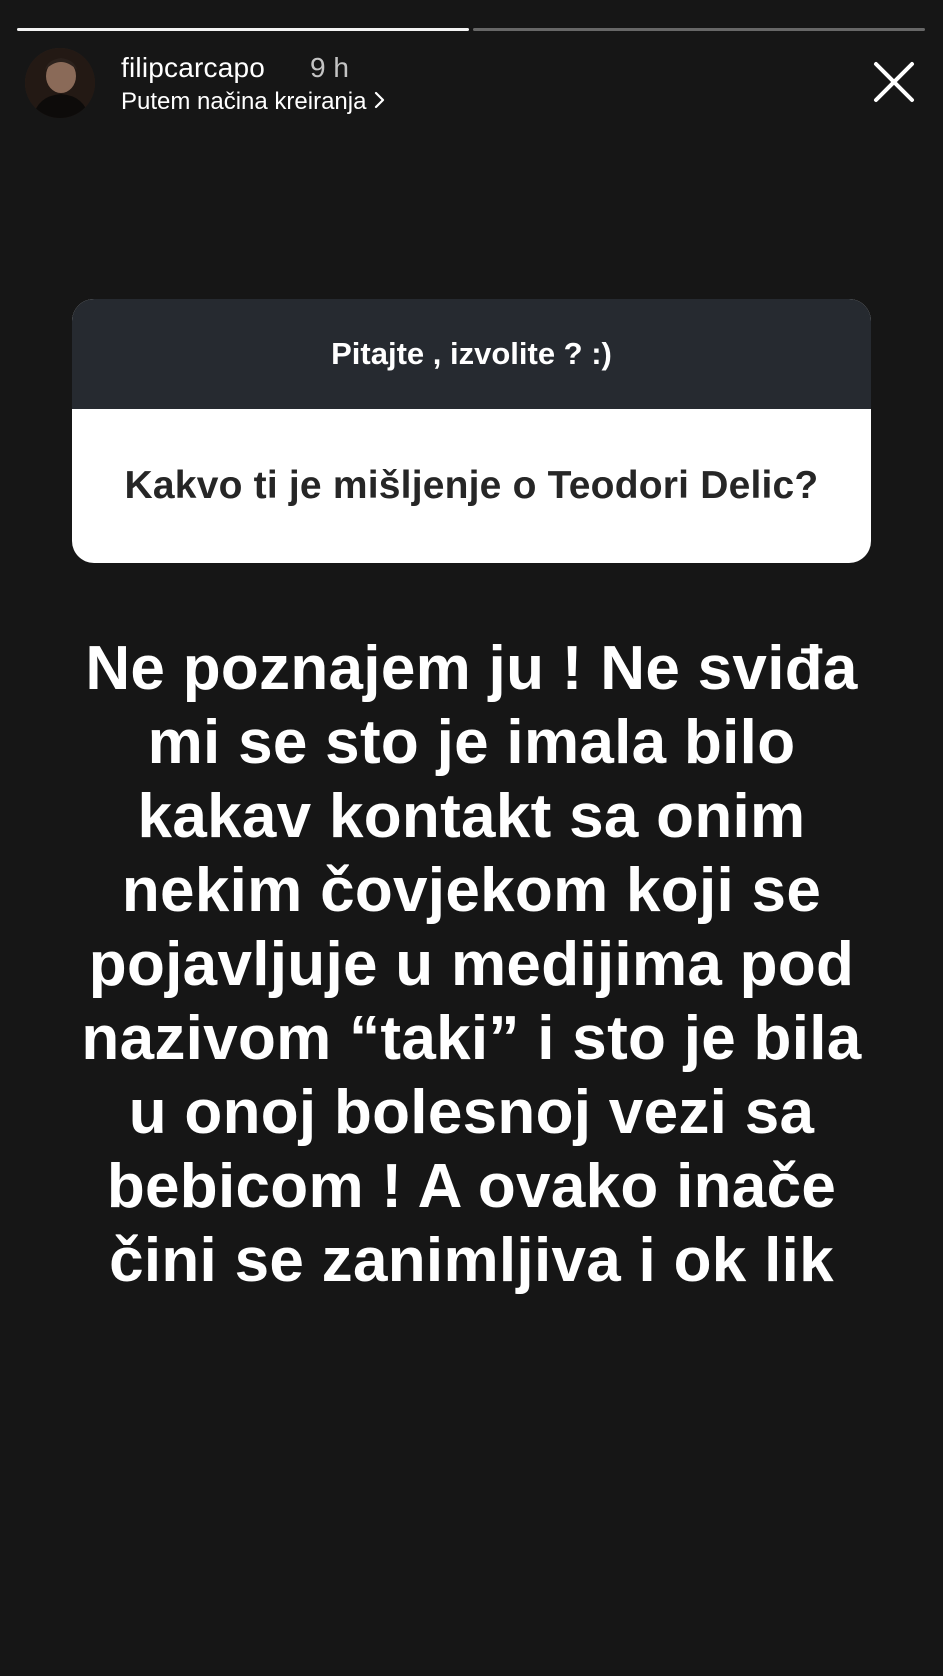 The height and width of the screenshot is (1676, 943). Describe the element at coordinates (471, 485) in the screenshot. I see `question-text: Kakvo ti je mišljenje o Teodori Delic?` at that location.